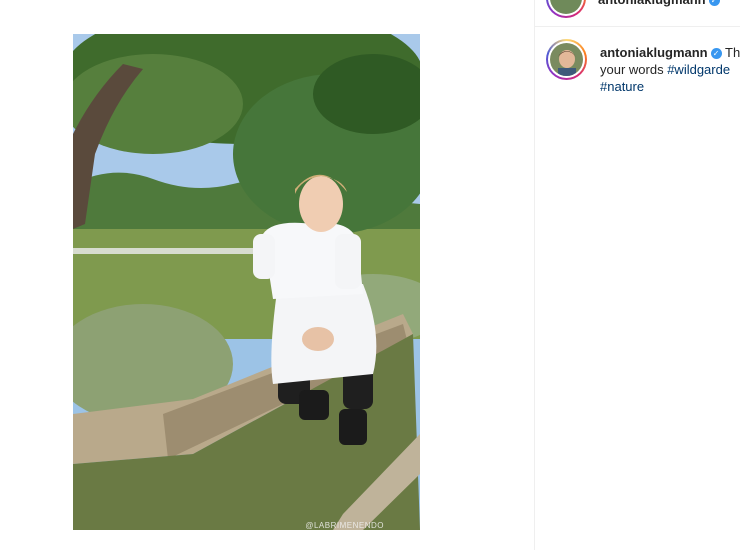 The image size is (740, 550). I want to click on caption-avatar, so click(566, 59).